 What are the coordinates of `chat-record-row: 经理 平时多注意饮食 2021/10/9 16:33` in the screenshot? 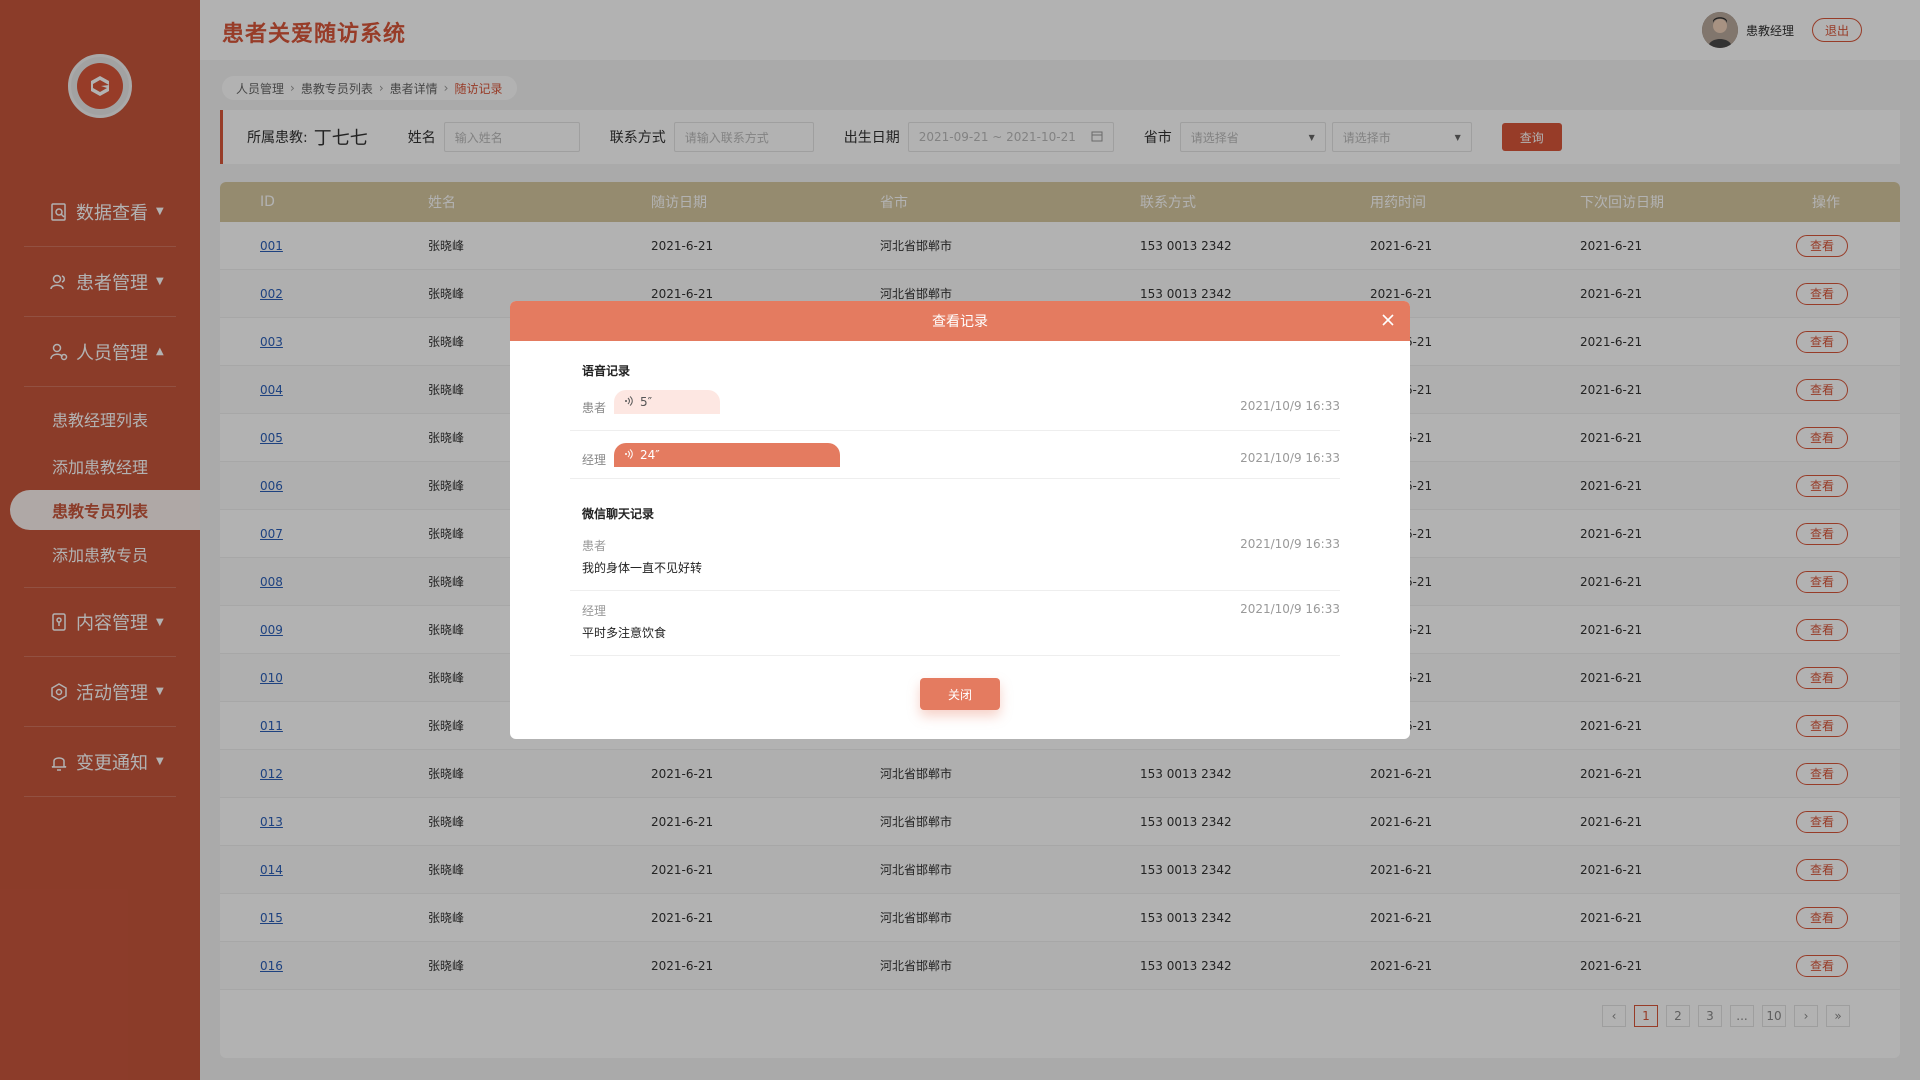 It's located at (955, 624).